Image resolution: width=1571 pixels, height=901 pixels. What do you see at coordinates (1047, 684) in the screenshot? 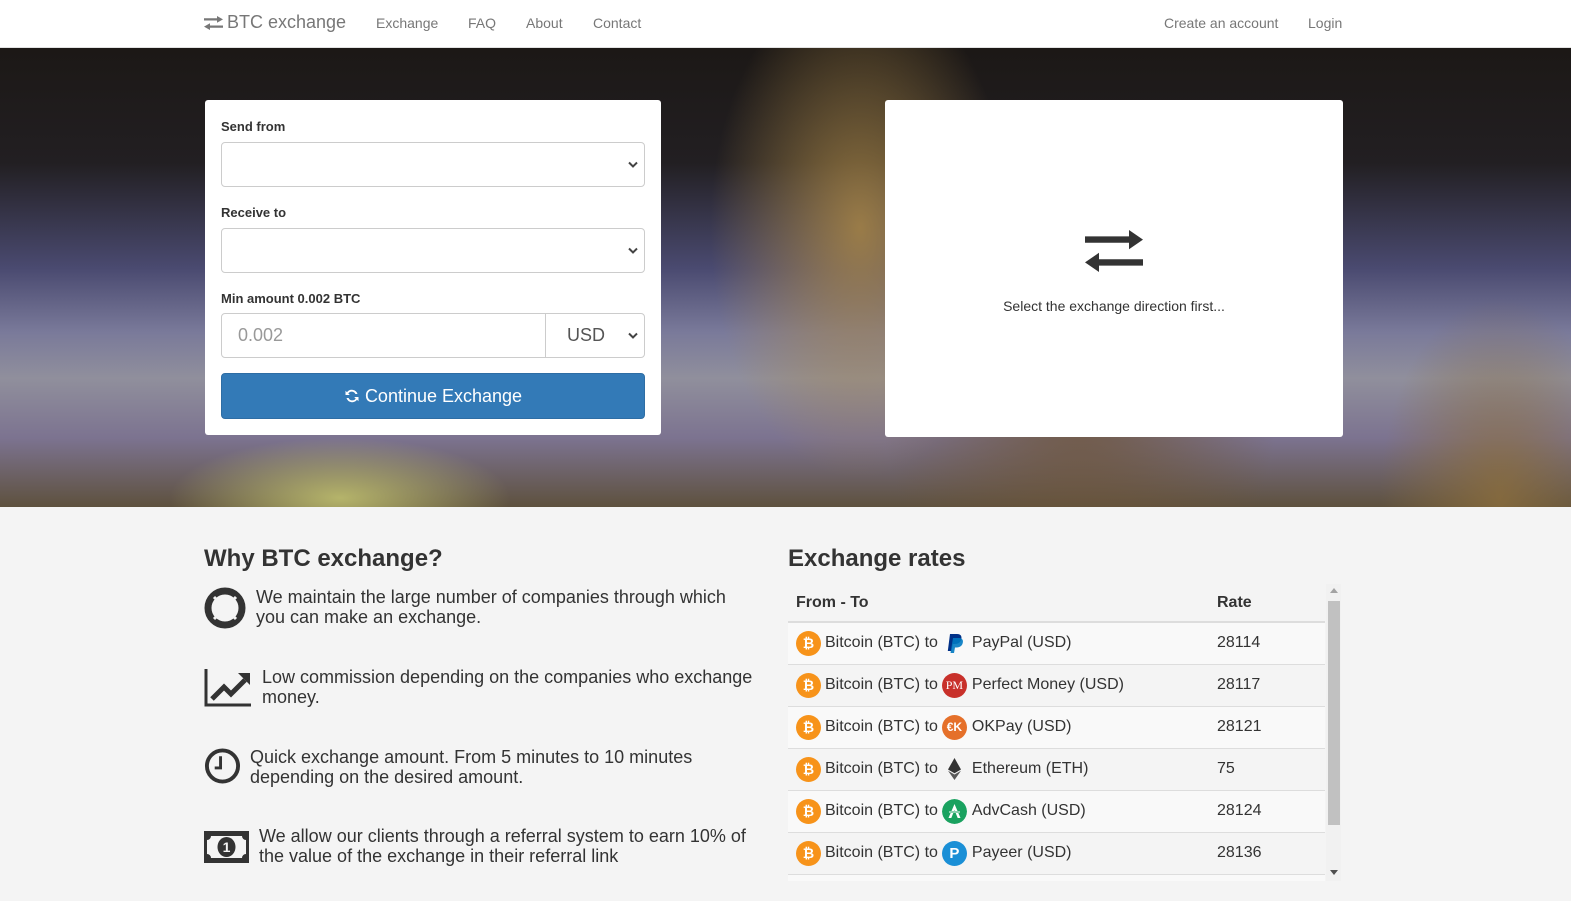
I see `to-currency: Perfect Money (USD)` at bounding box center [1047, 684].